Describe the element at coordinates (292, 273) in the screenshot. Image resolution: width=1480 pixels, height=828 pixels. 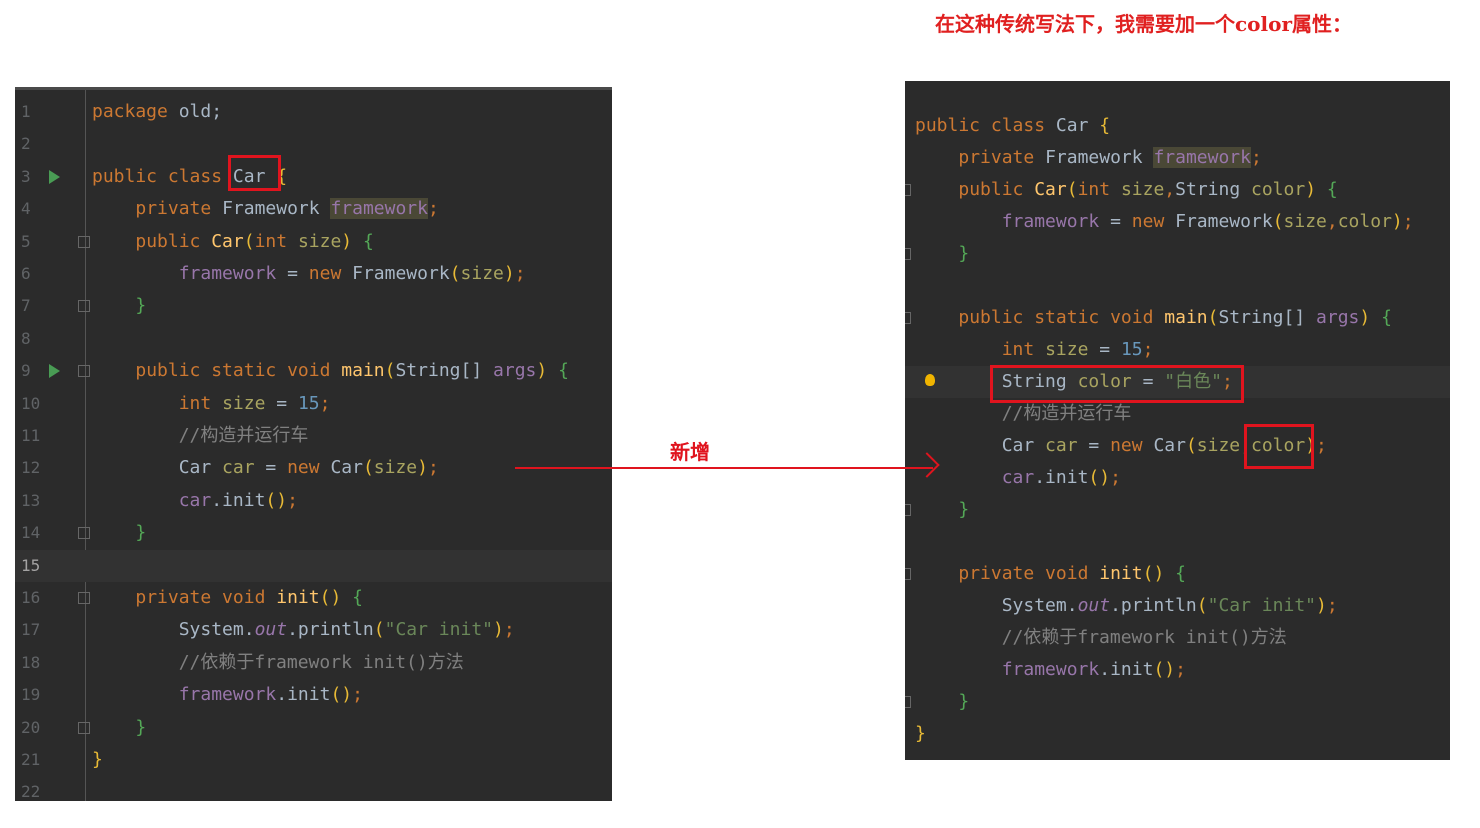
I see `code-token: =` at that location.